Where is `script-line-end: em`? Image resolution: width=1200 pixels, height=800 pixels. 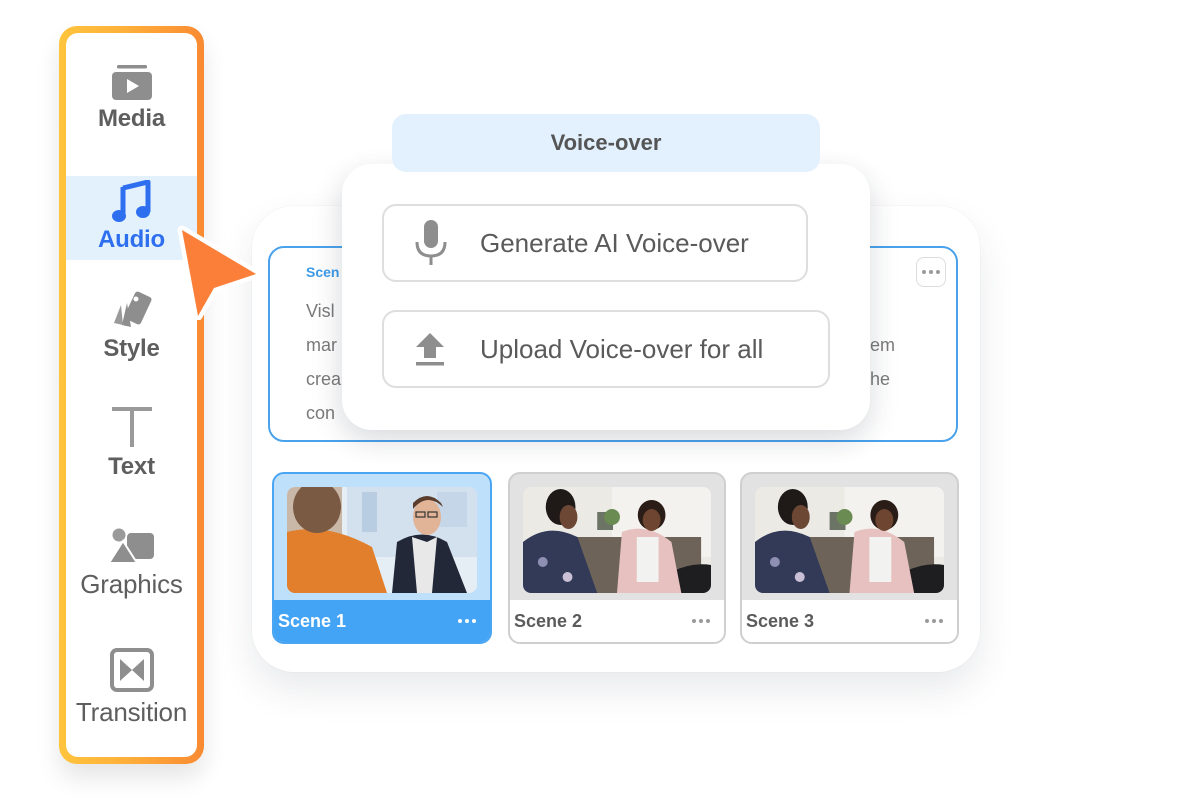
script-line-end: em is located at coordinates (883, 345).